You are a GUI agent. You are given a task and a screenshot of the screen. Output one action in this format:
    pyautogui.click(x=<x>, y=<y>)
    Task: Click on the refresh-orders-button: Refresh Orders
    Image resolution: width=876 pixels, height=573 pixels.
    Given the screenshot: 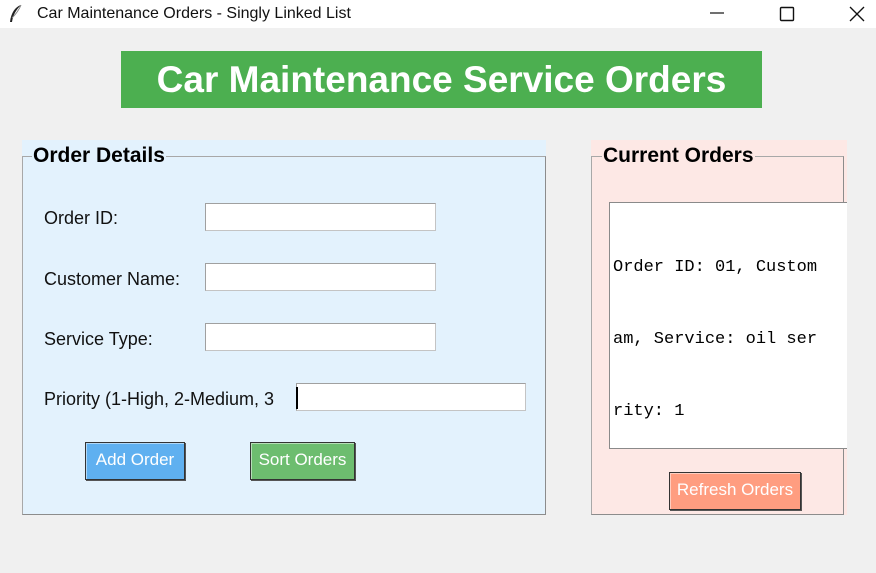 What is the action you would take?
    pyautogui.click(x=735, y=491)
    